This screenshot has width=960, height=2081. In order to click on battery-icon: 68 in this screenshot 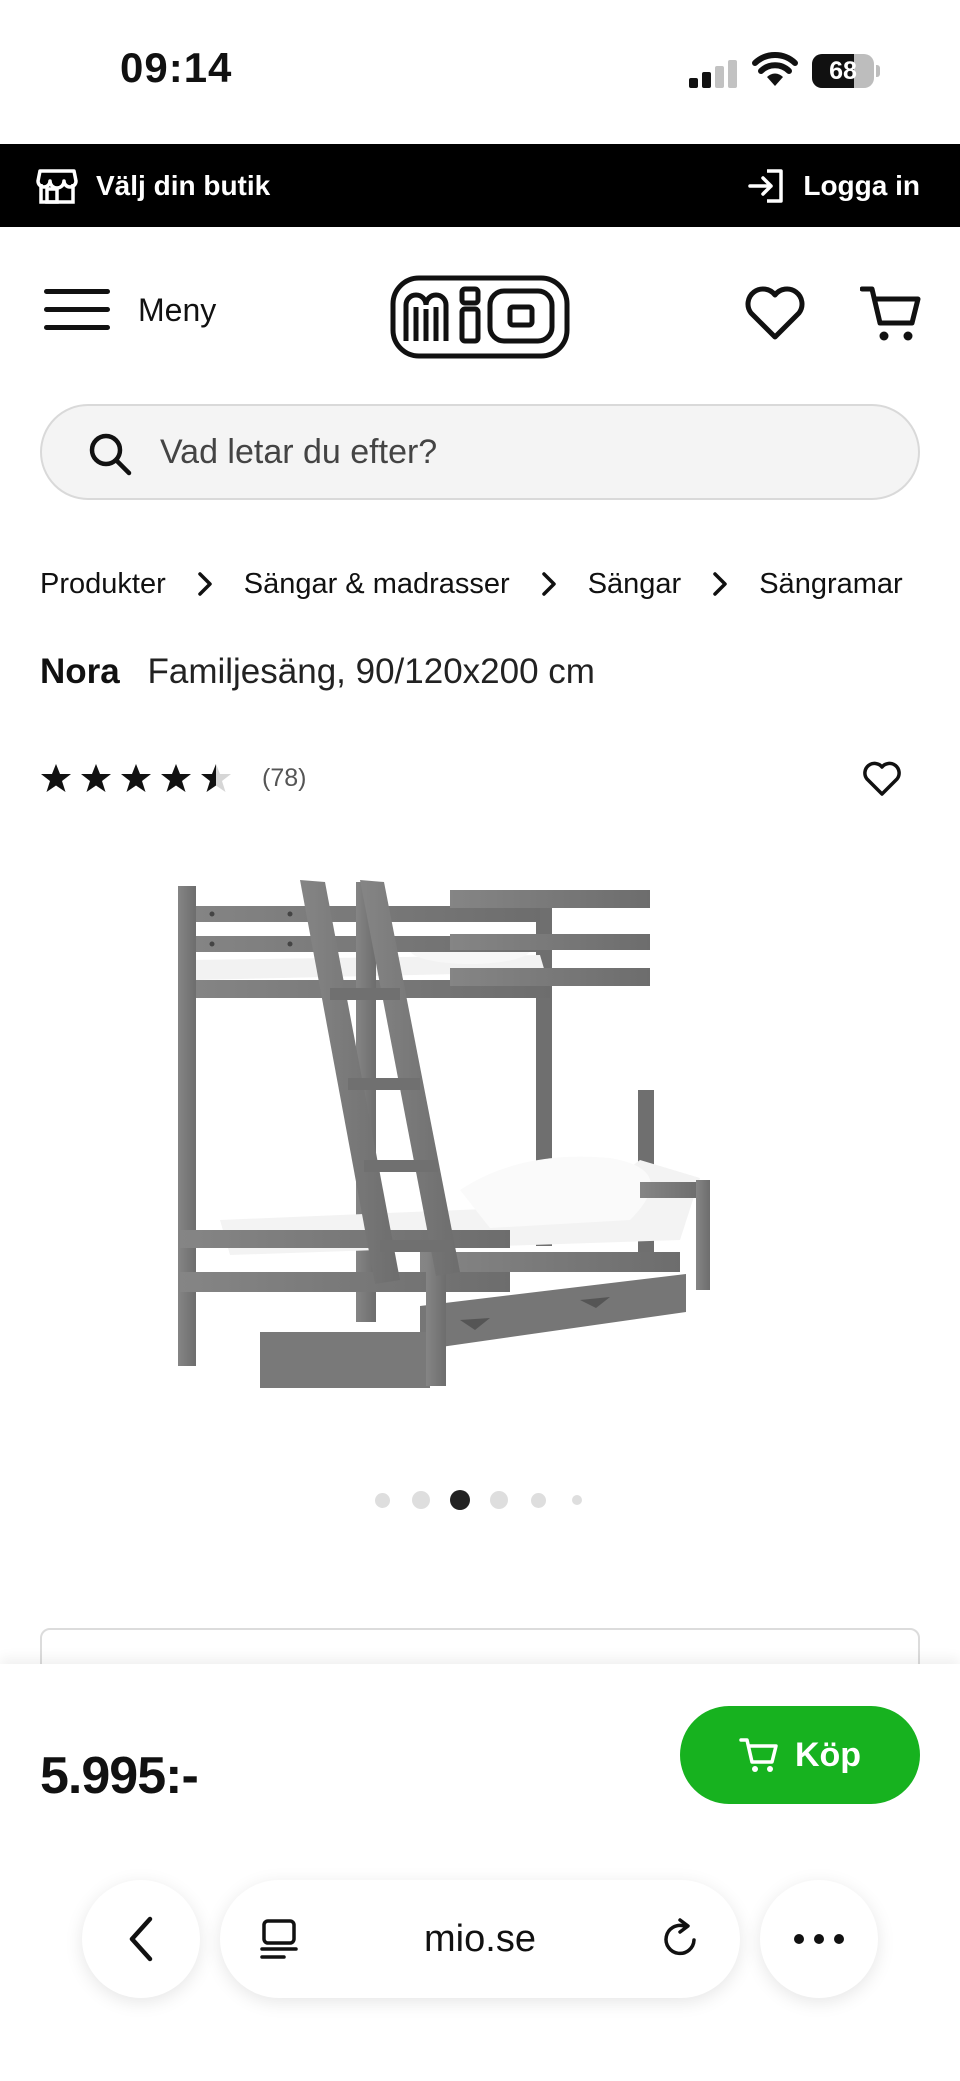, I will do `click(846, 71)`.